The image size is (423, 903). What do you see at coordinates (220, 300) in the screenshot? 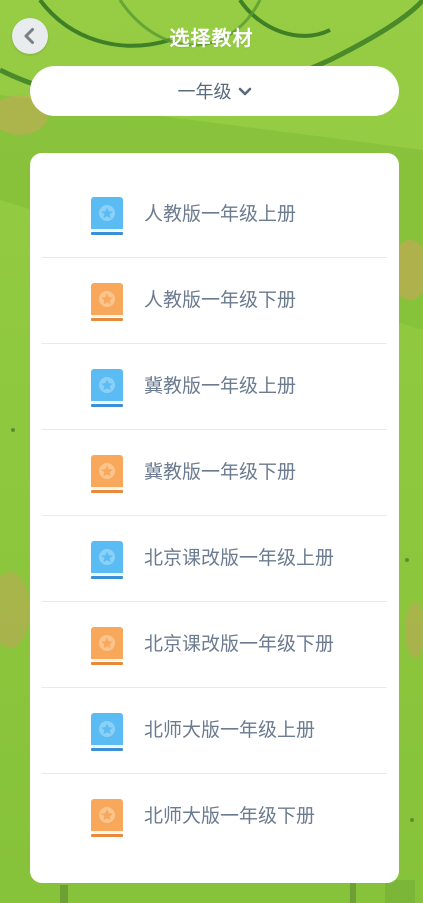
I see `textbook-label: 人教版一年级下册` at bounding box center [220, 300].